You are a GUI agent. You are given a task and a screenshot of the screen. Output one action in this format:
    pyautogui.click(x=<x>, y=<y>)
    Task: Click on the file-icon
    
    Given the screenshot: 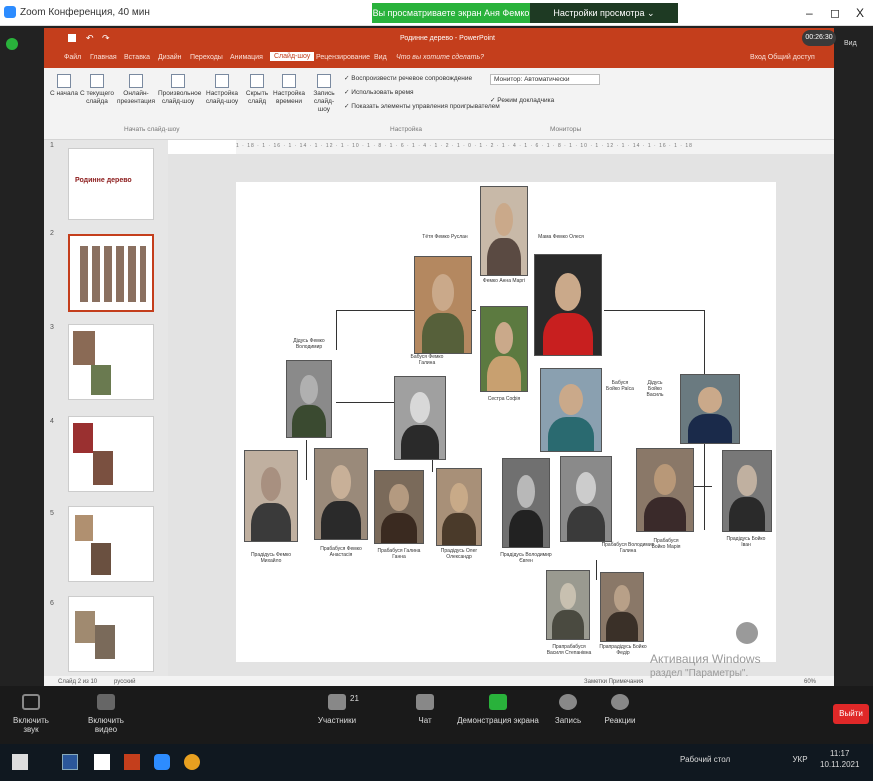 What is the action you would take?
    pyautogui.click(x=102, y=762)
    